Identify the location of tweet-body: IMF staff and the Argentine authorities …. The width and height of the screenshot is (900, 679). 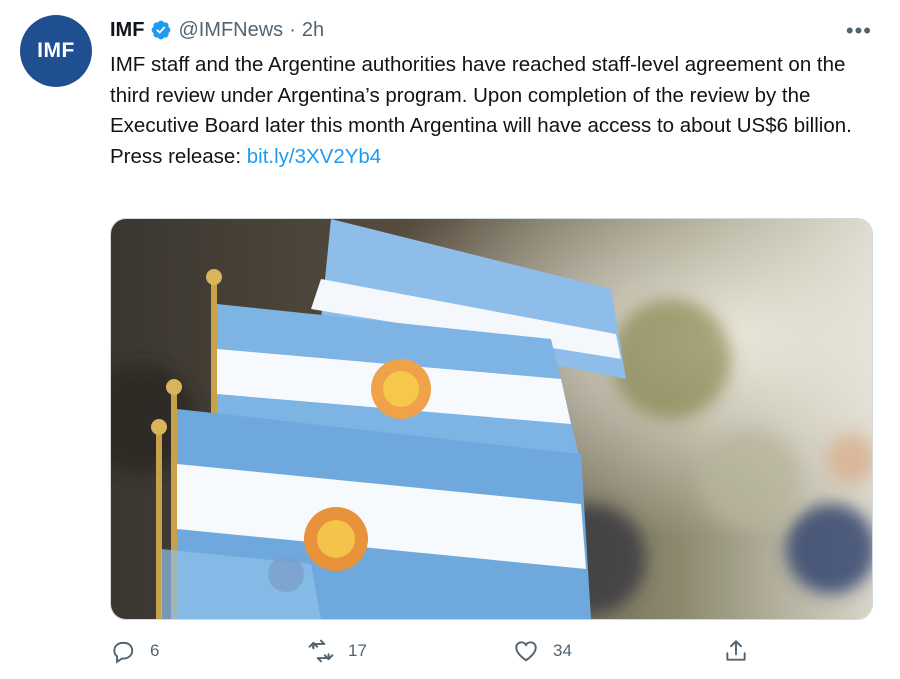
(481, 95).